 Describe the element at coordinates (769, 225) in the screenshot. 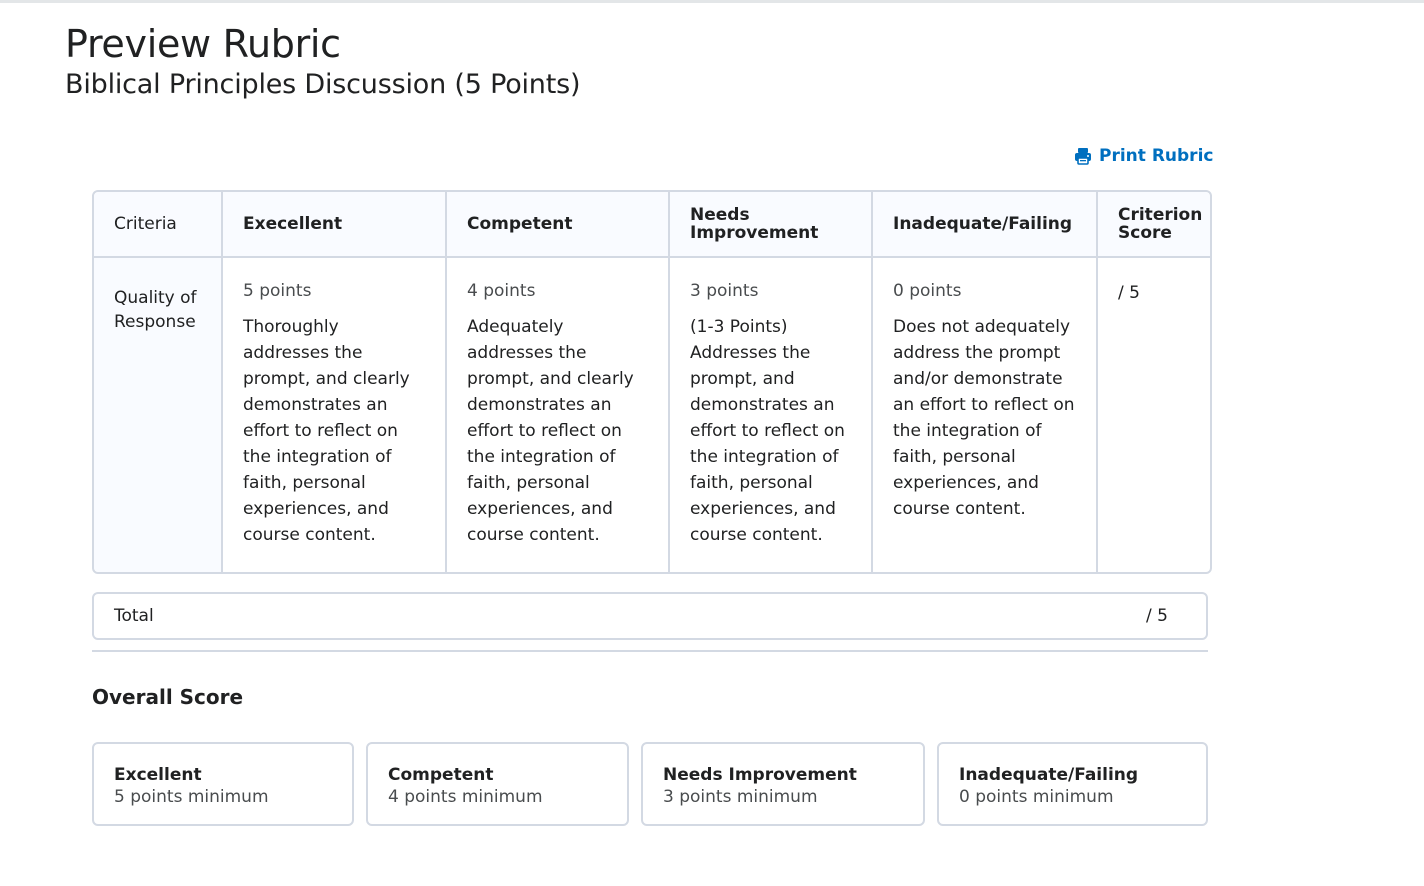

I see `column-header-needs-improvement: Needs Improvement` at that location.